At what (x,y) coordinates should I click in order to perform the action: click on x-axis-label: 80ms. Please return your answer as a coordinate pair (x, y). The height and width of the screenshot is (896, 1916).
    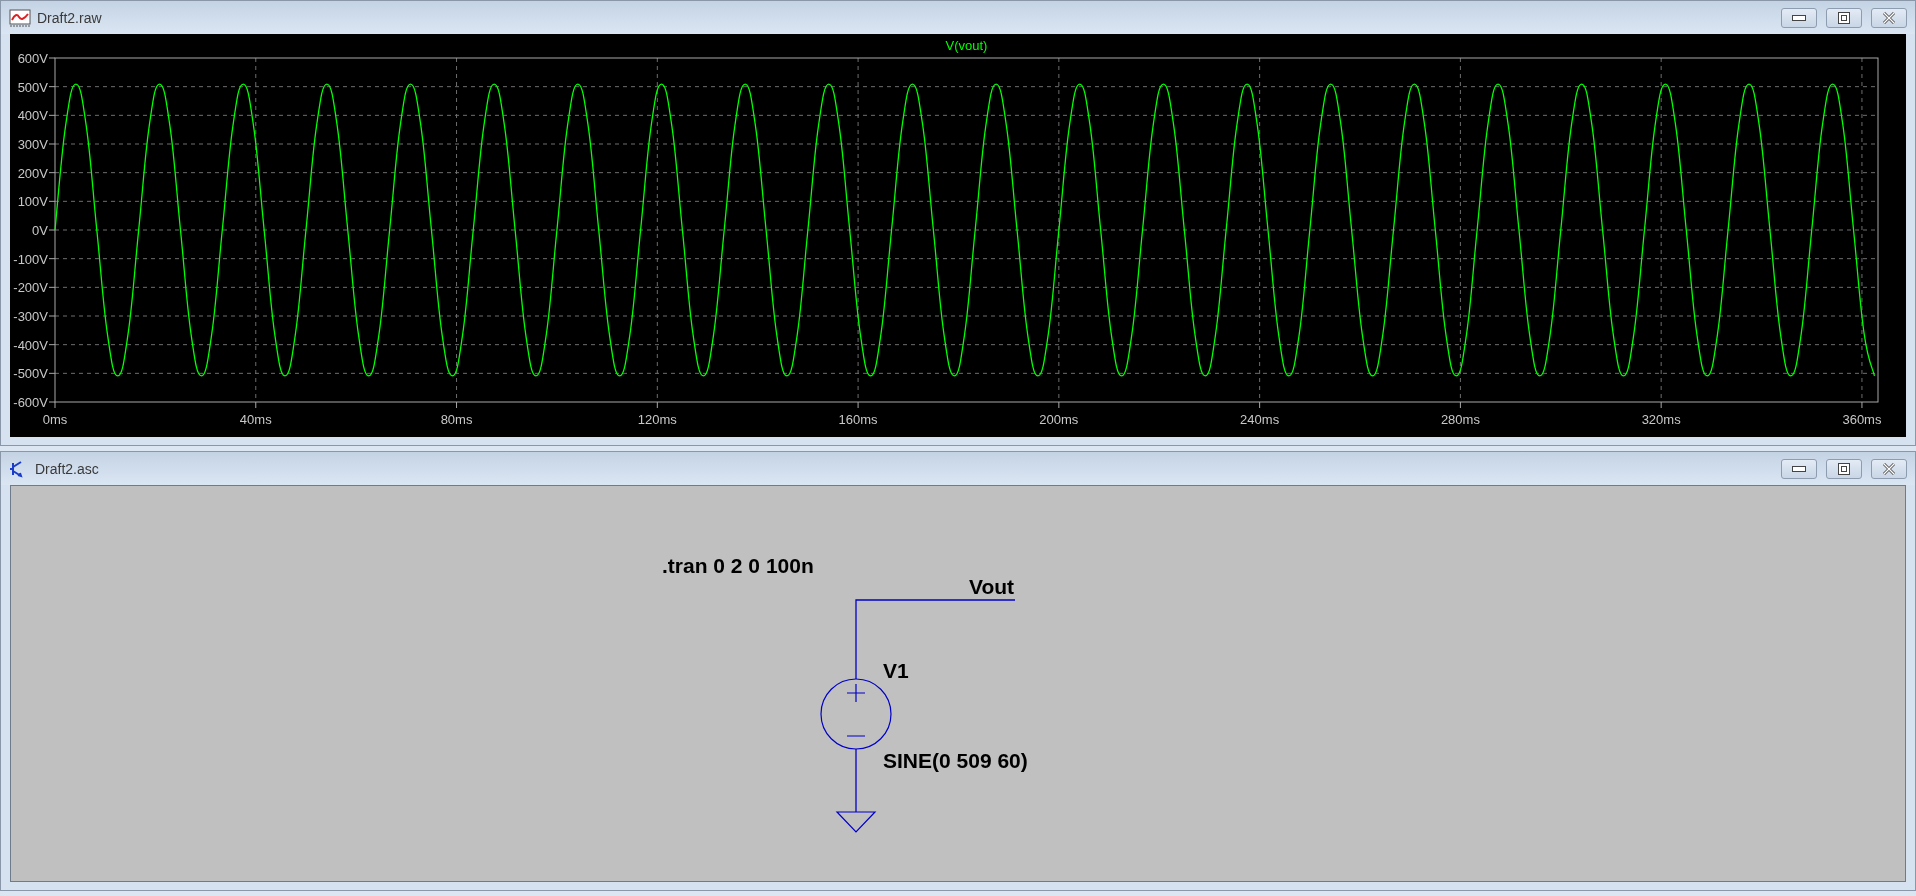
    Looking at the image, I should click on (456, 419).